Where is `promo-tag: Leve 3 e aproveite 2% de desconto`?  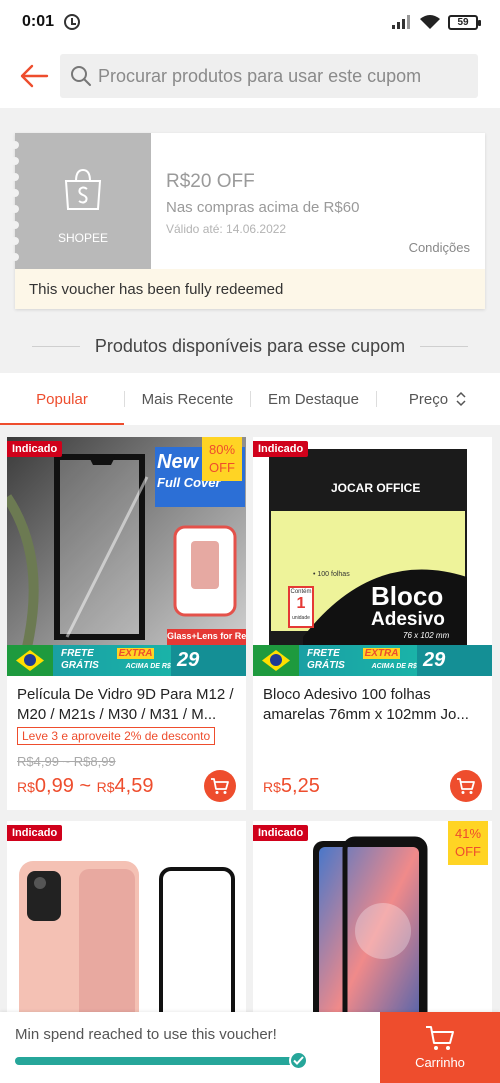 promo-tag: Leve 3 e aproveite 2% de desconto is located at coordinates (116, 736).